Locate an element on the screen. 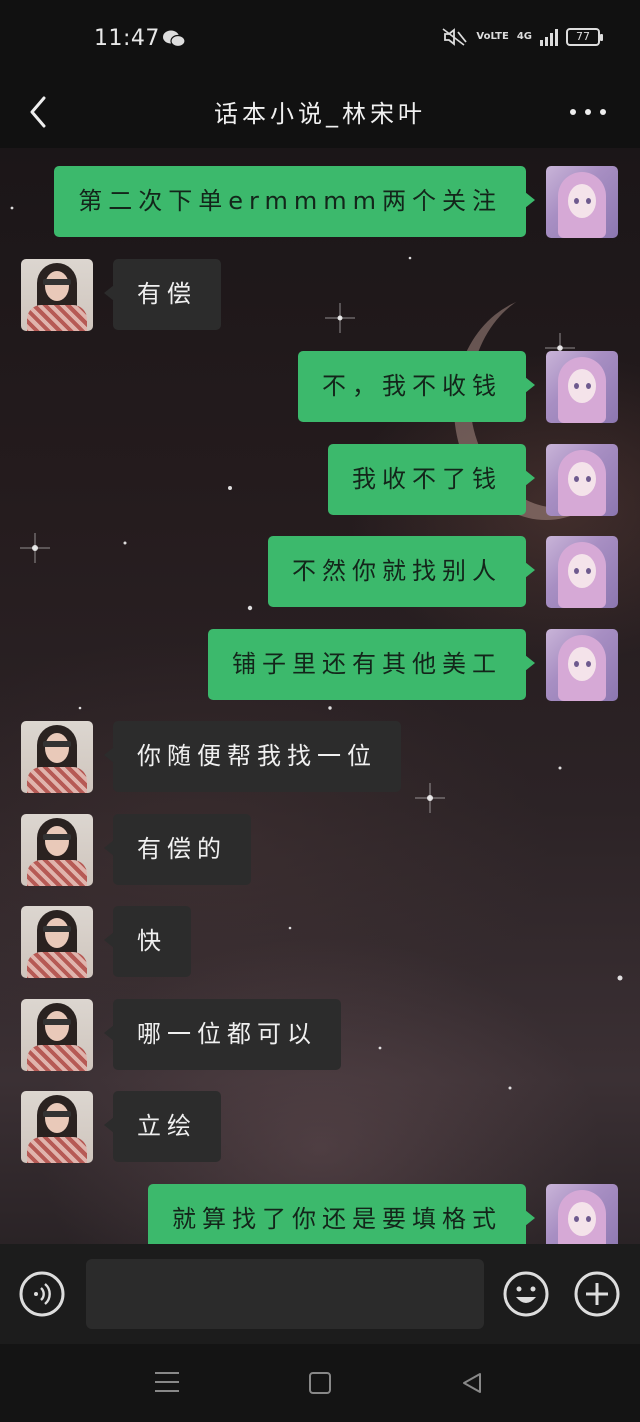 The width and height of the screenshot is (640, 1422). more-options-button is located at coordinates (588, 112).